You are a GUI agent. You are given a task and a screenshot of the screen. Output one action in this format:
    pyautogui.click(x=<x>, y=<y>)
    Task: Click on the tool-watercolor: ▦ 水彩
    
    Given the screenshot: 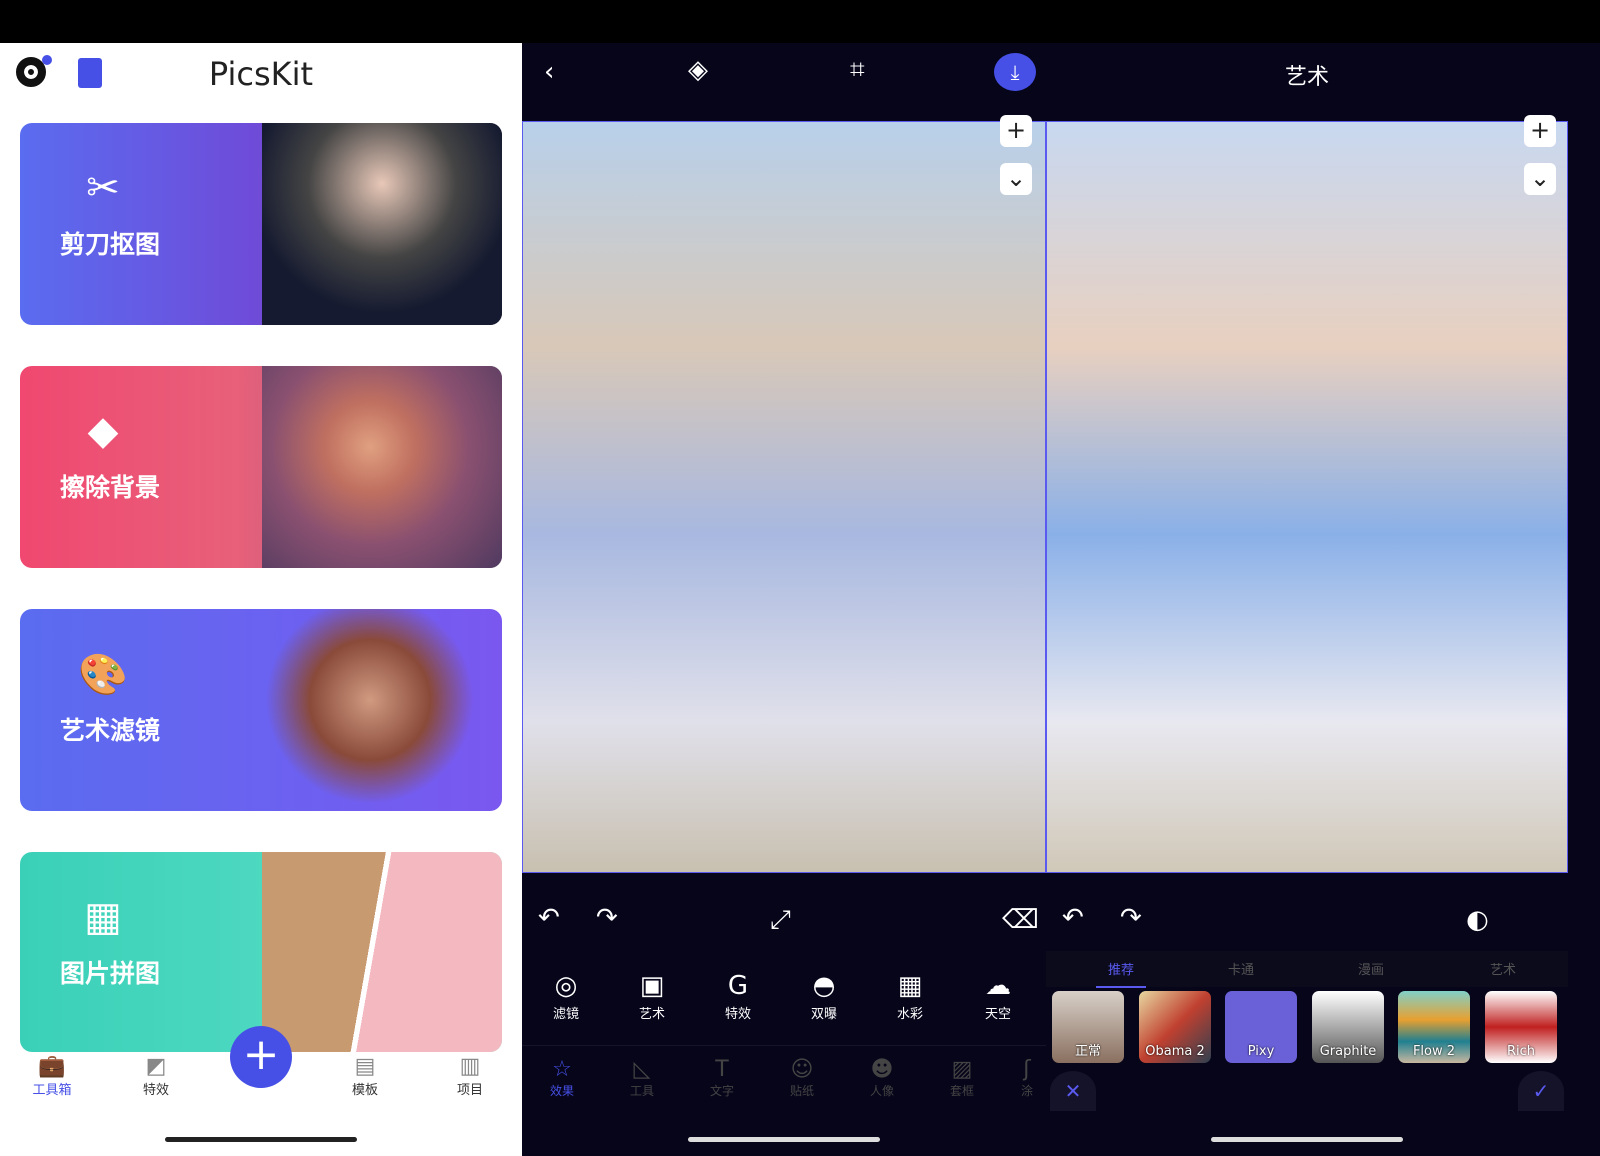 What is the action you would take?
    pyautogui.click(x=910, y=996)
    